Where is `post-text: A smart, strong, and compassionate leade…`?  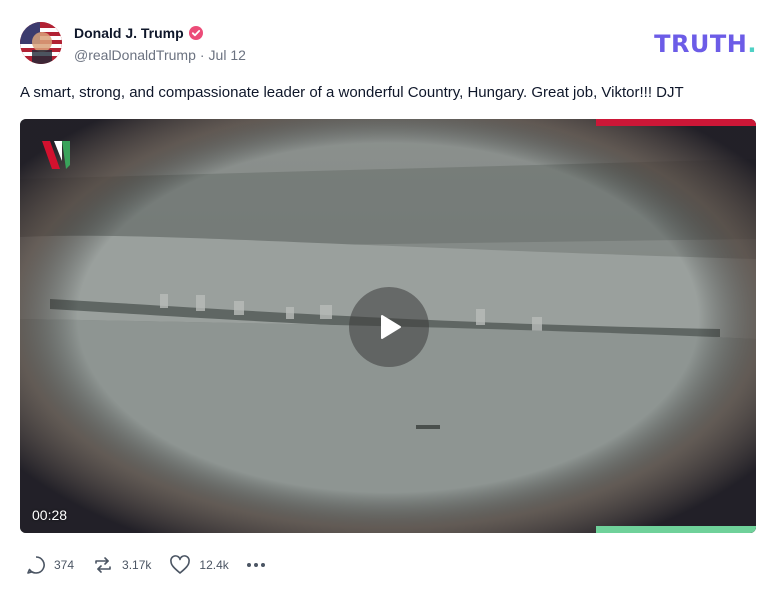 post-text: A smart, strong, and compassionate leade… is located at coordinates (352, 92).